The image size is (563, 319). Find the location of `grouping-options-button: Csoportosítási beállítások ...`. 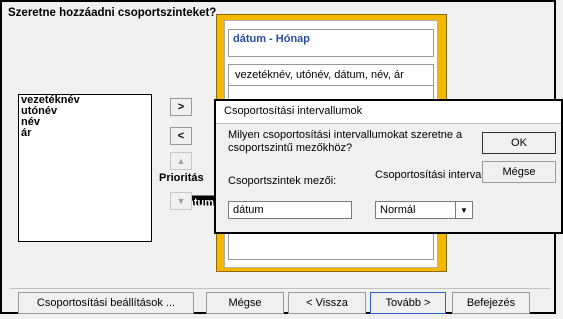

grouping-options-button: Csoportosítási beállítások ... is located at coordinates (106, 303).